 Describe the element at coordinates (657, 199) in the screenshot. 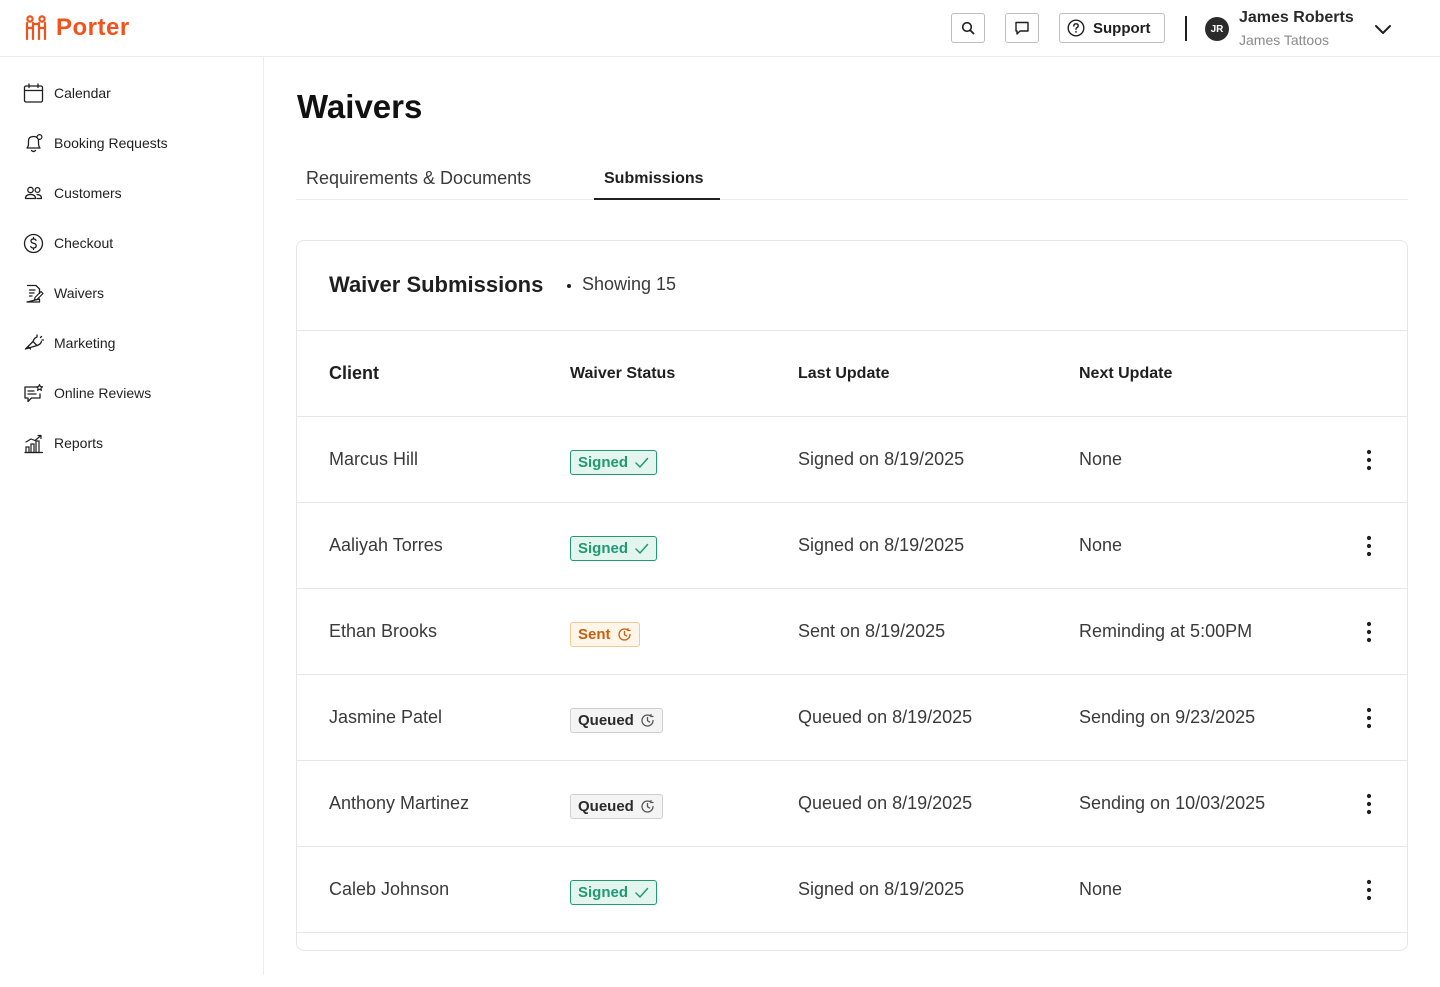

I see `active-tab-indicator` at that location.